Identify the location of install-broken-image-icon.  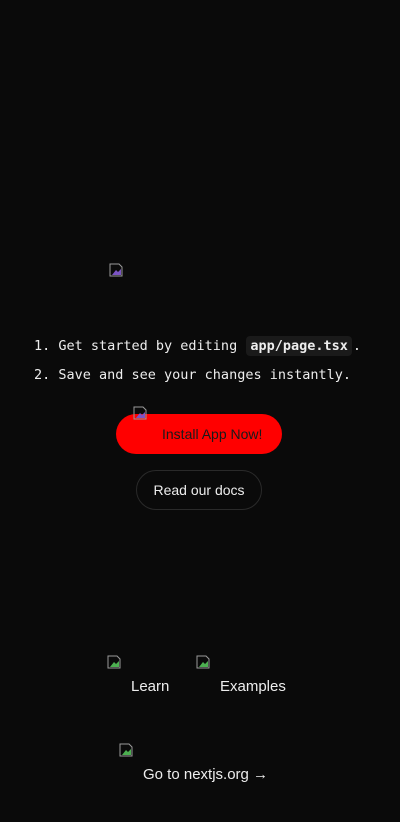
(141, 414).